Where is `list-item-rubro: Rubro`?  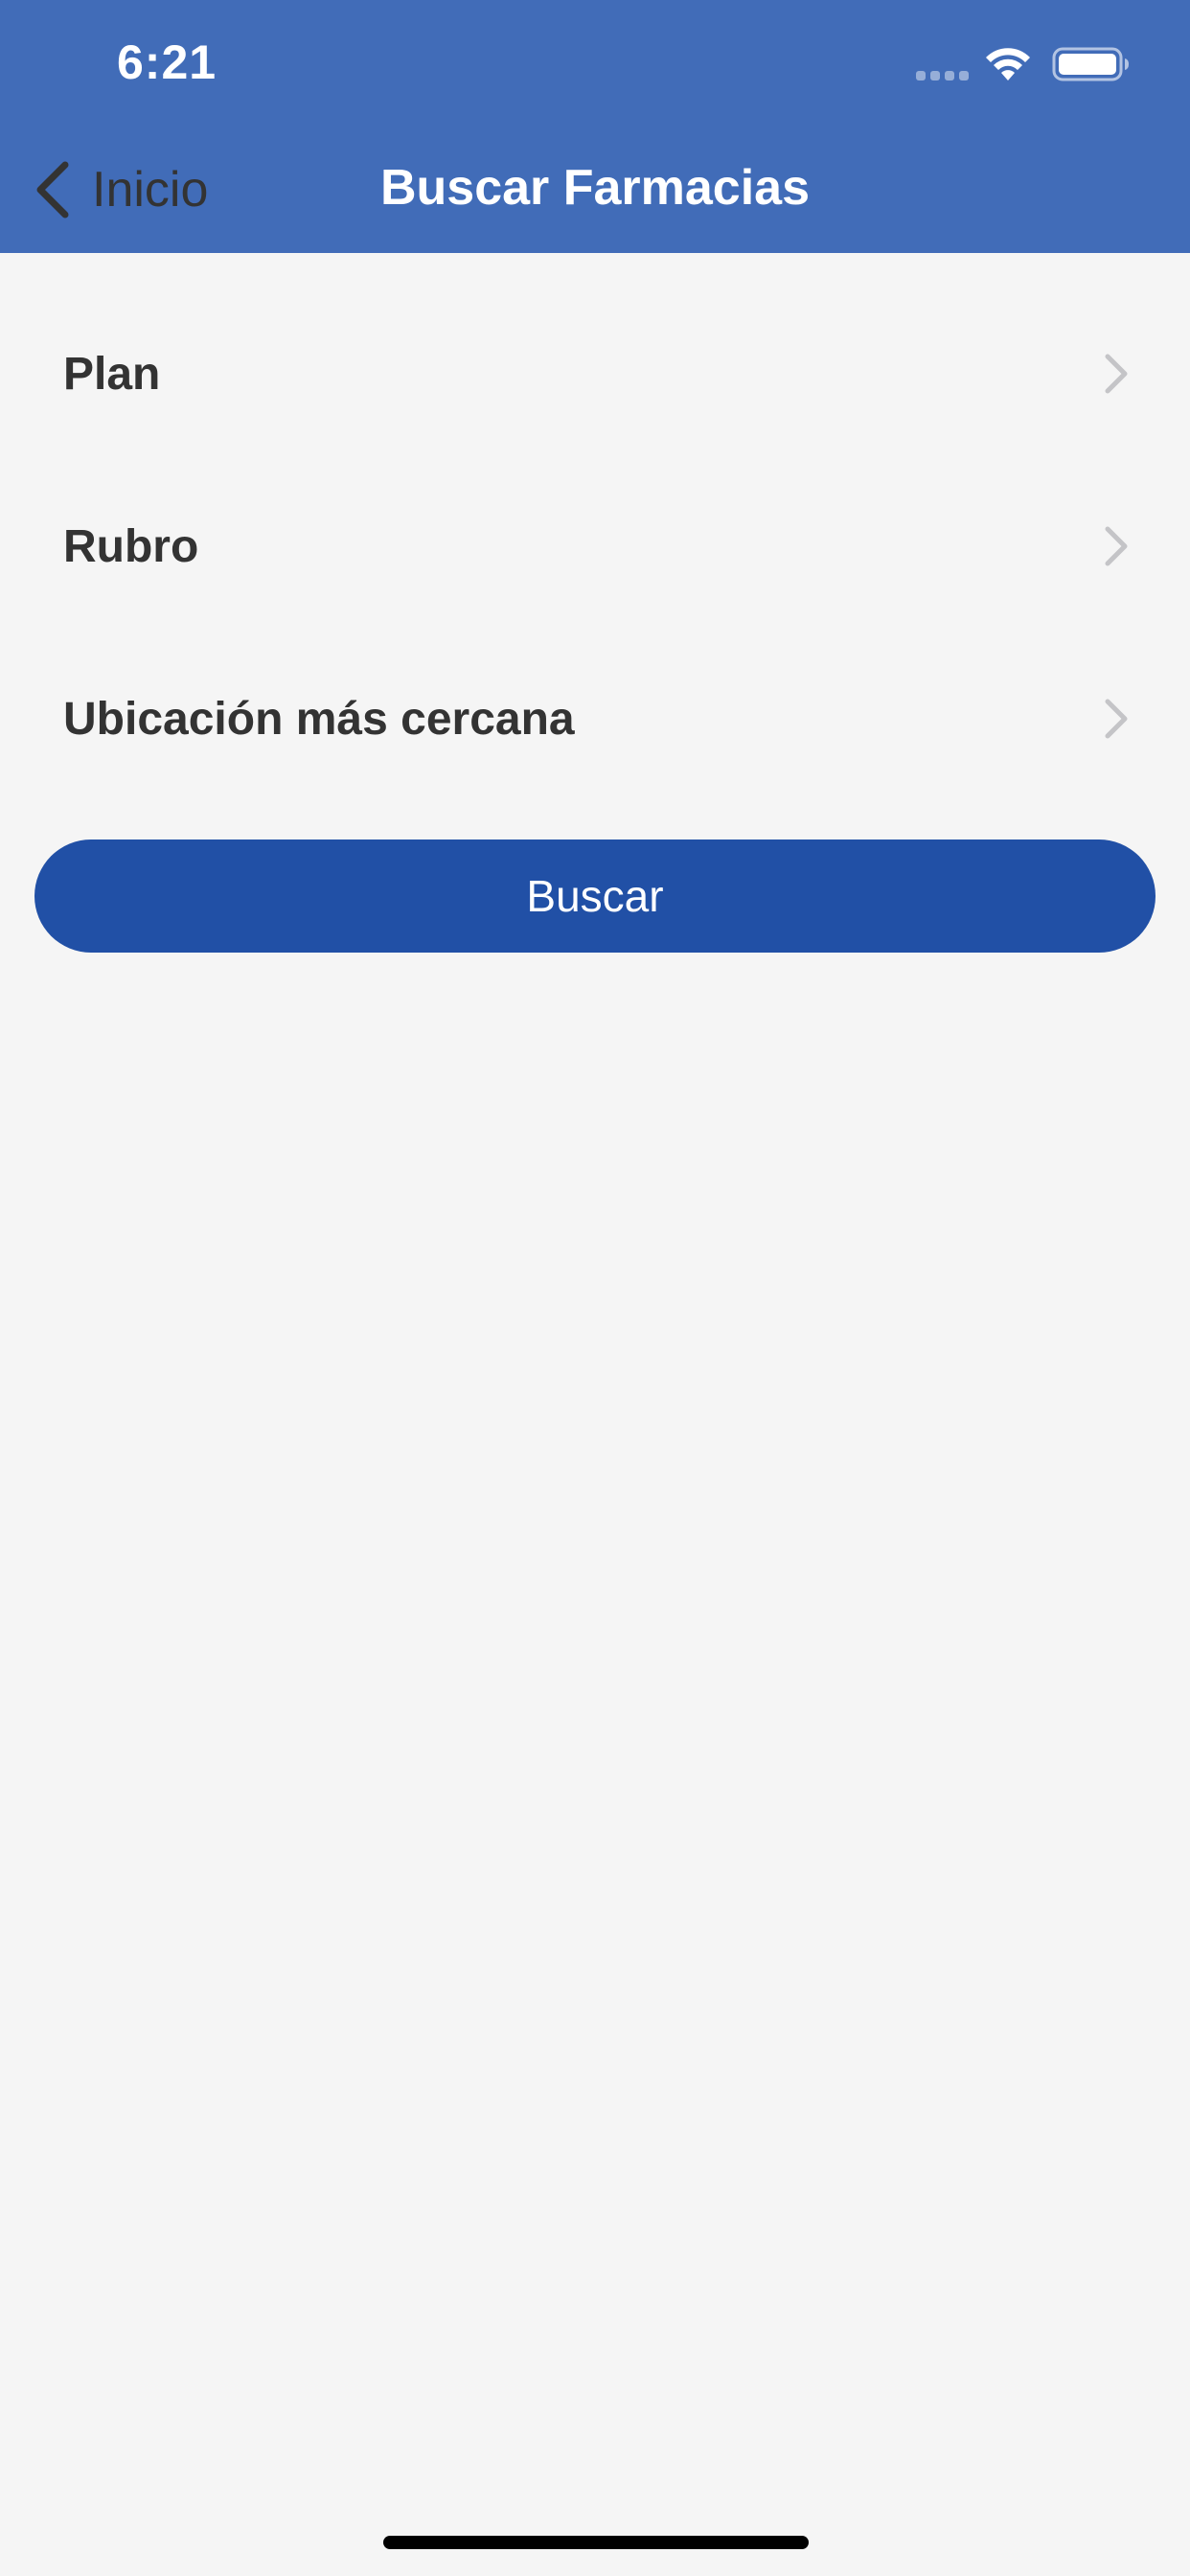 list-item-rubro: Rubro is located at coordinates (595, 546).